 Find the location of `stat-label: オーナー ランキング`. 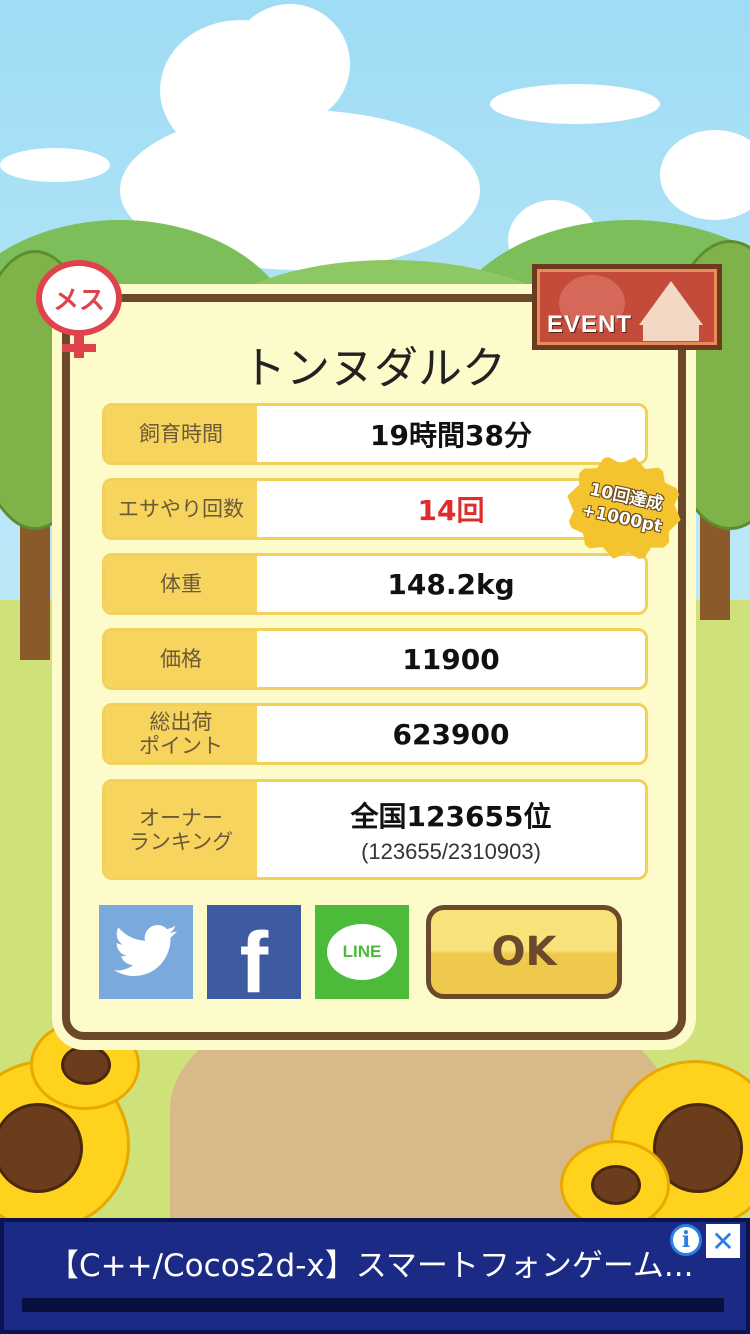

stat-label: オーナー ランキング is located at coordinates (181, 829).